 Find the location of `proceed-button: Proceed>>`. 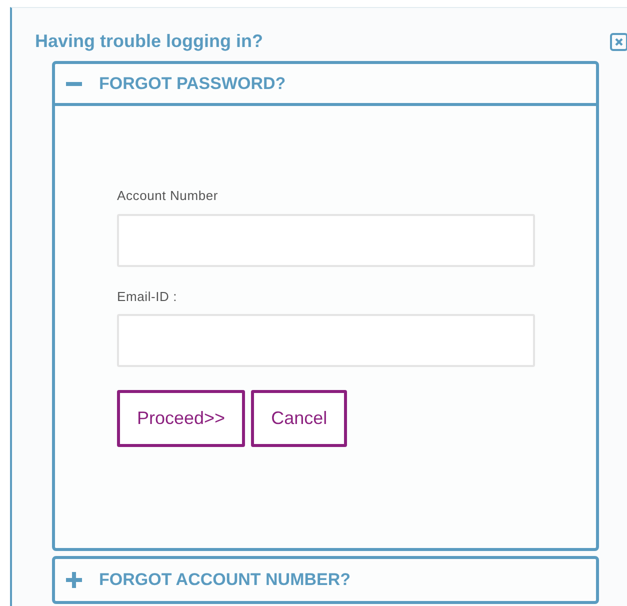

proceed-button: Proceed>> is located at coordinates (181, 418).